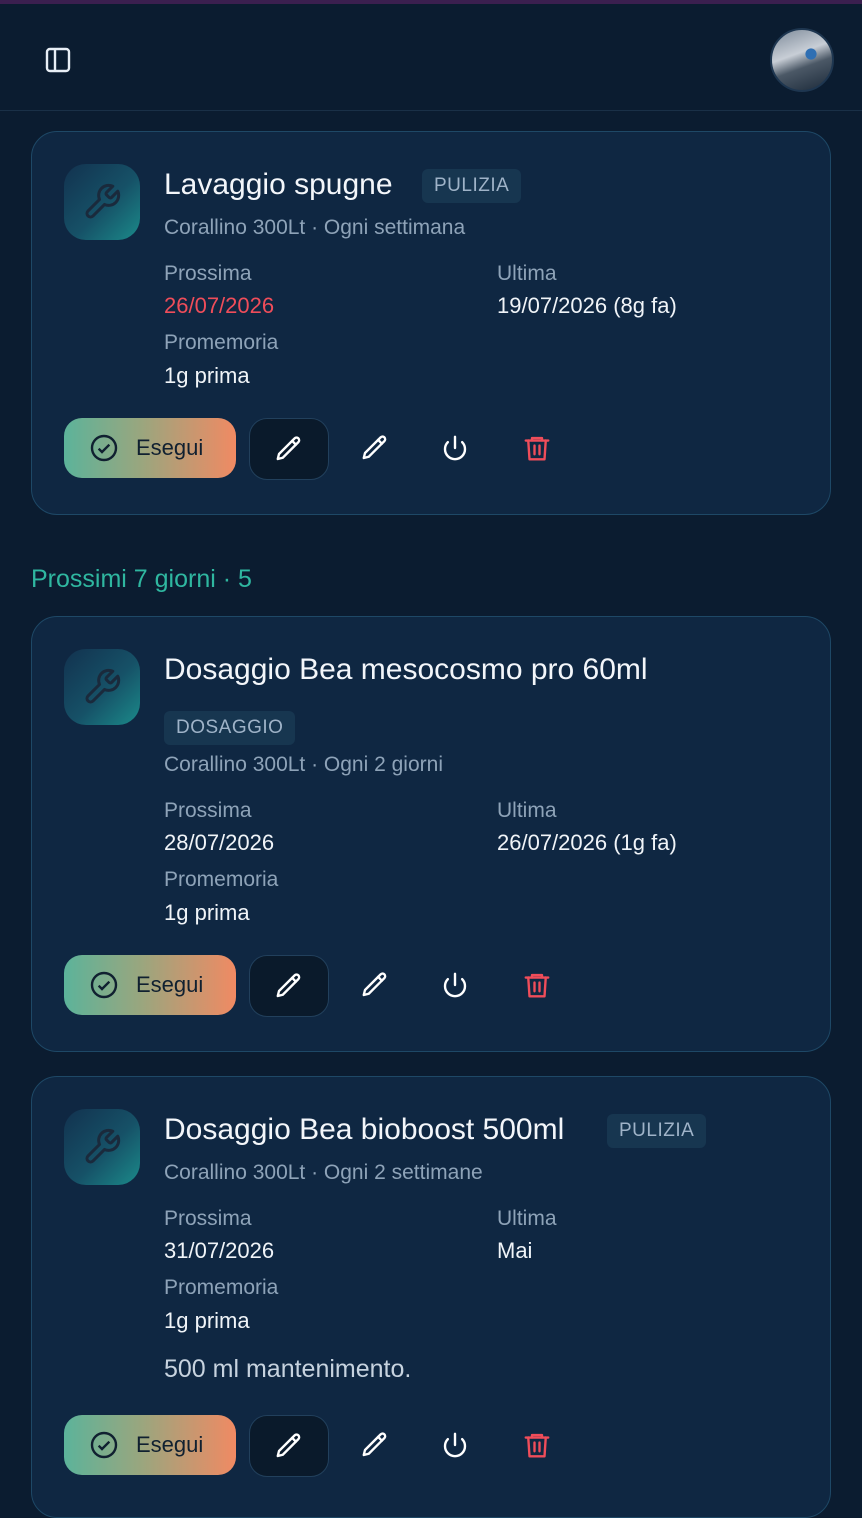  I want to click on next-date: 31/07/2026, so click(219, 1250).